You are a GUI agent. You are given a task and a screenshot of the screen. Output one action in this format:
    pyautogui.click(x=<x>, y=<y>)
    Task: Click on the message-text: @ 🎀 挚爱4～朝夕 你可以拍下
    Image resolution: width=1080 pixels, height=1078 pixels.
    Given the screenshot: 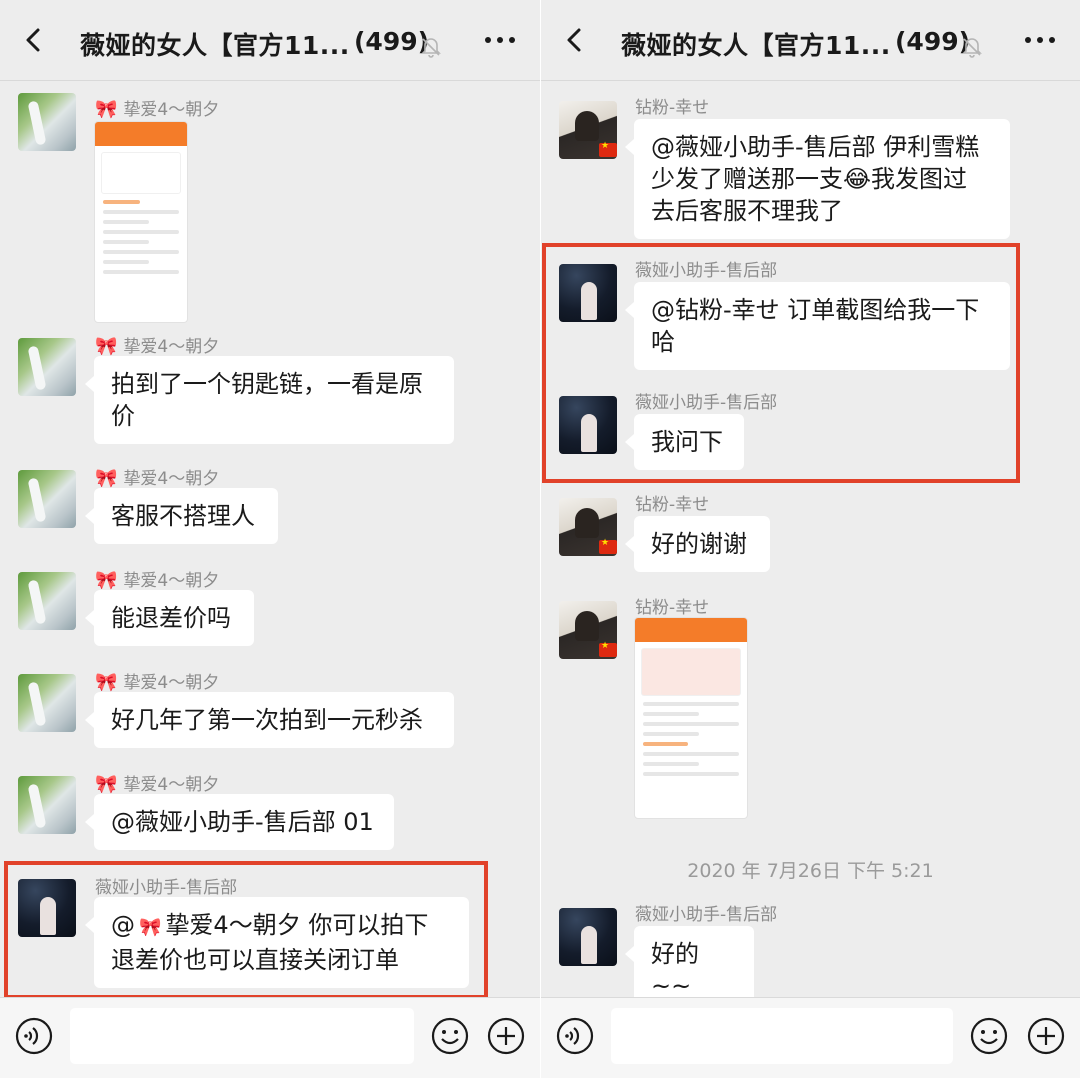 What is the action you would take?
    pyautogui.click(x=270, y=925)
    